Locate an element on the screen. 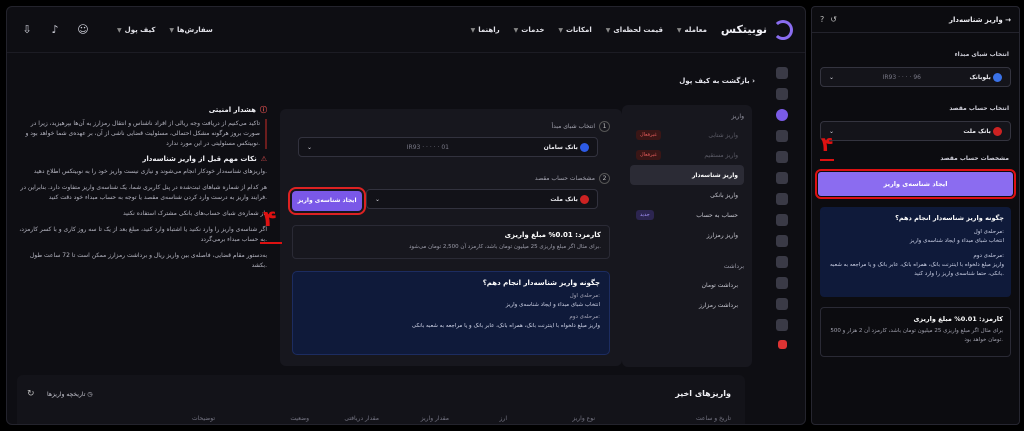  nav-services: ▼ خدمات is located at coordinates (529, 30).